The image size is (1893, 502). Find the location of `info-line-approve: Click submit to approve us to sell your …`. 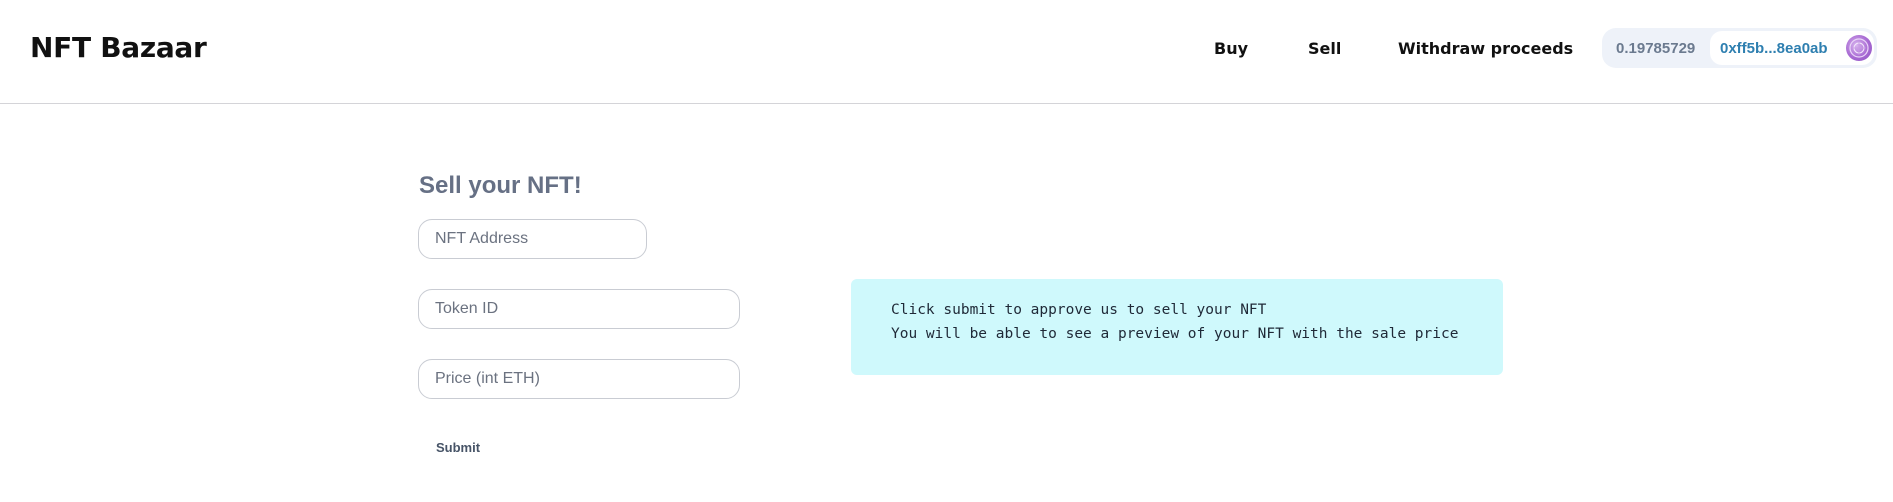

info-line-approve: Click submit to approve us to sell your … is located at coordinates (1079, 310).